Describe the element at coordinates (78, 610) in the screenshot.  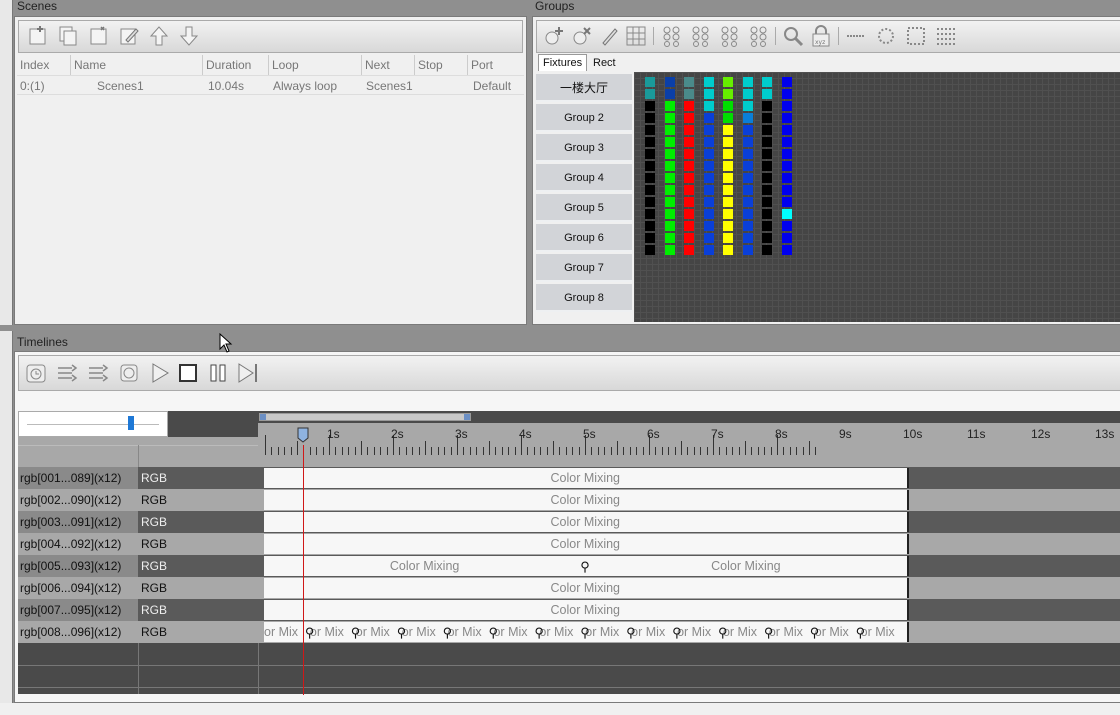
I see `track-label: rgb[007...095](x12)` at that location.